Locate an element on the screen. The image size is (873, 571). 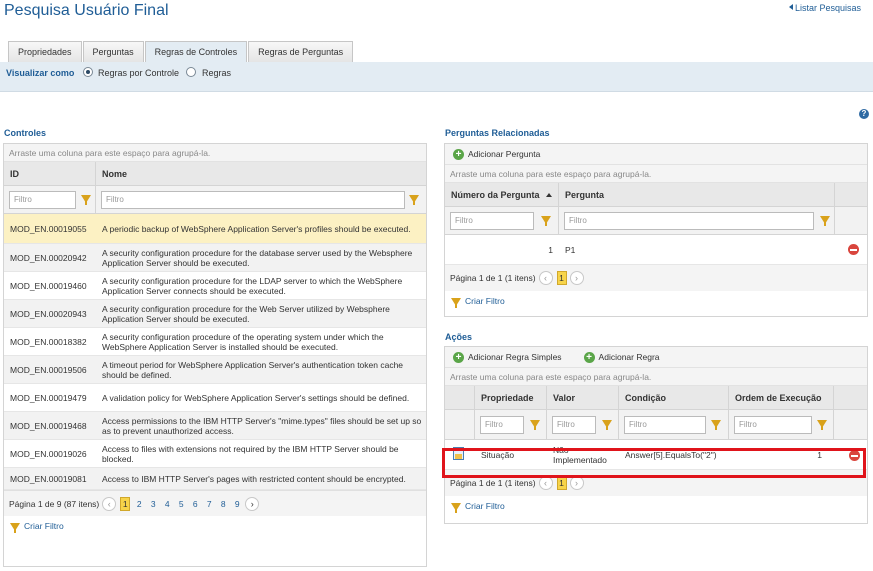
add-question-button: + Adicionar Pergunta is located at coordinates (497, 154).